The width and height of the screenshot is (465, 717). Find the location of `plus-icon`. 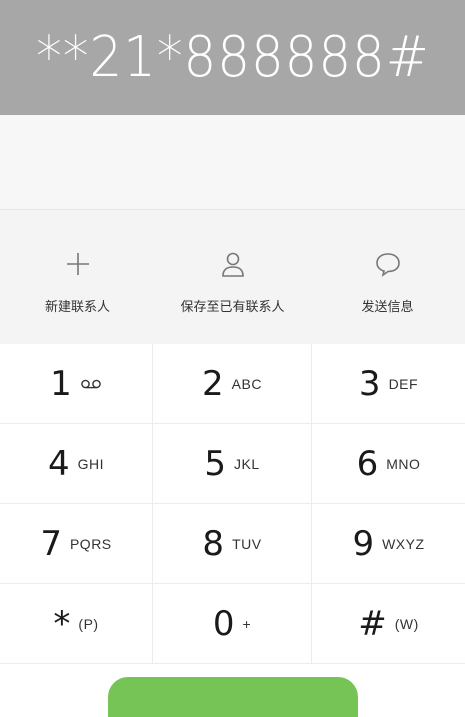

plus-icon is located at coordinates (77, 264).